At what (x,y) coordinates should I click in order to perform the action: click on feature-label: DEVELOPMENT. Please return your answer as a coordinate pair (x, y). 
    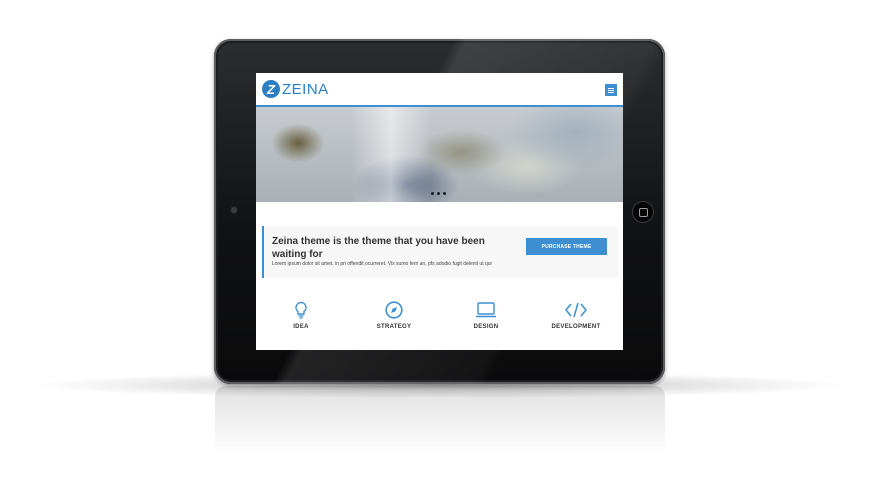
    Looking at the image, I should click on (576, 327).